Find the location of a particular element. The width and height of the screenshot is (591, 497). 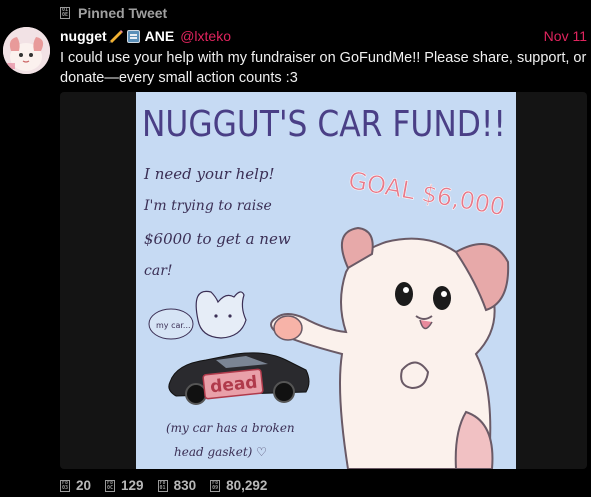

reply-icon: F8 03 is located at coordinates (65, 485).